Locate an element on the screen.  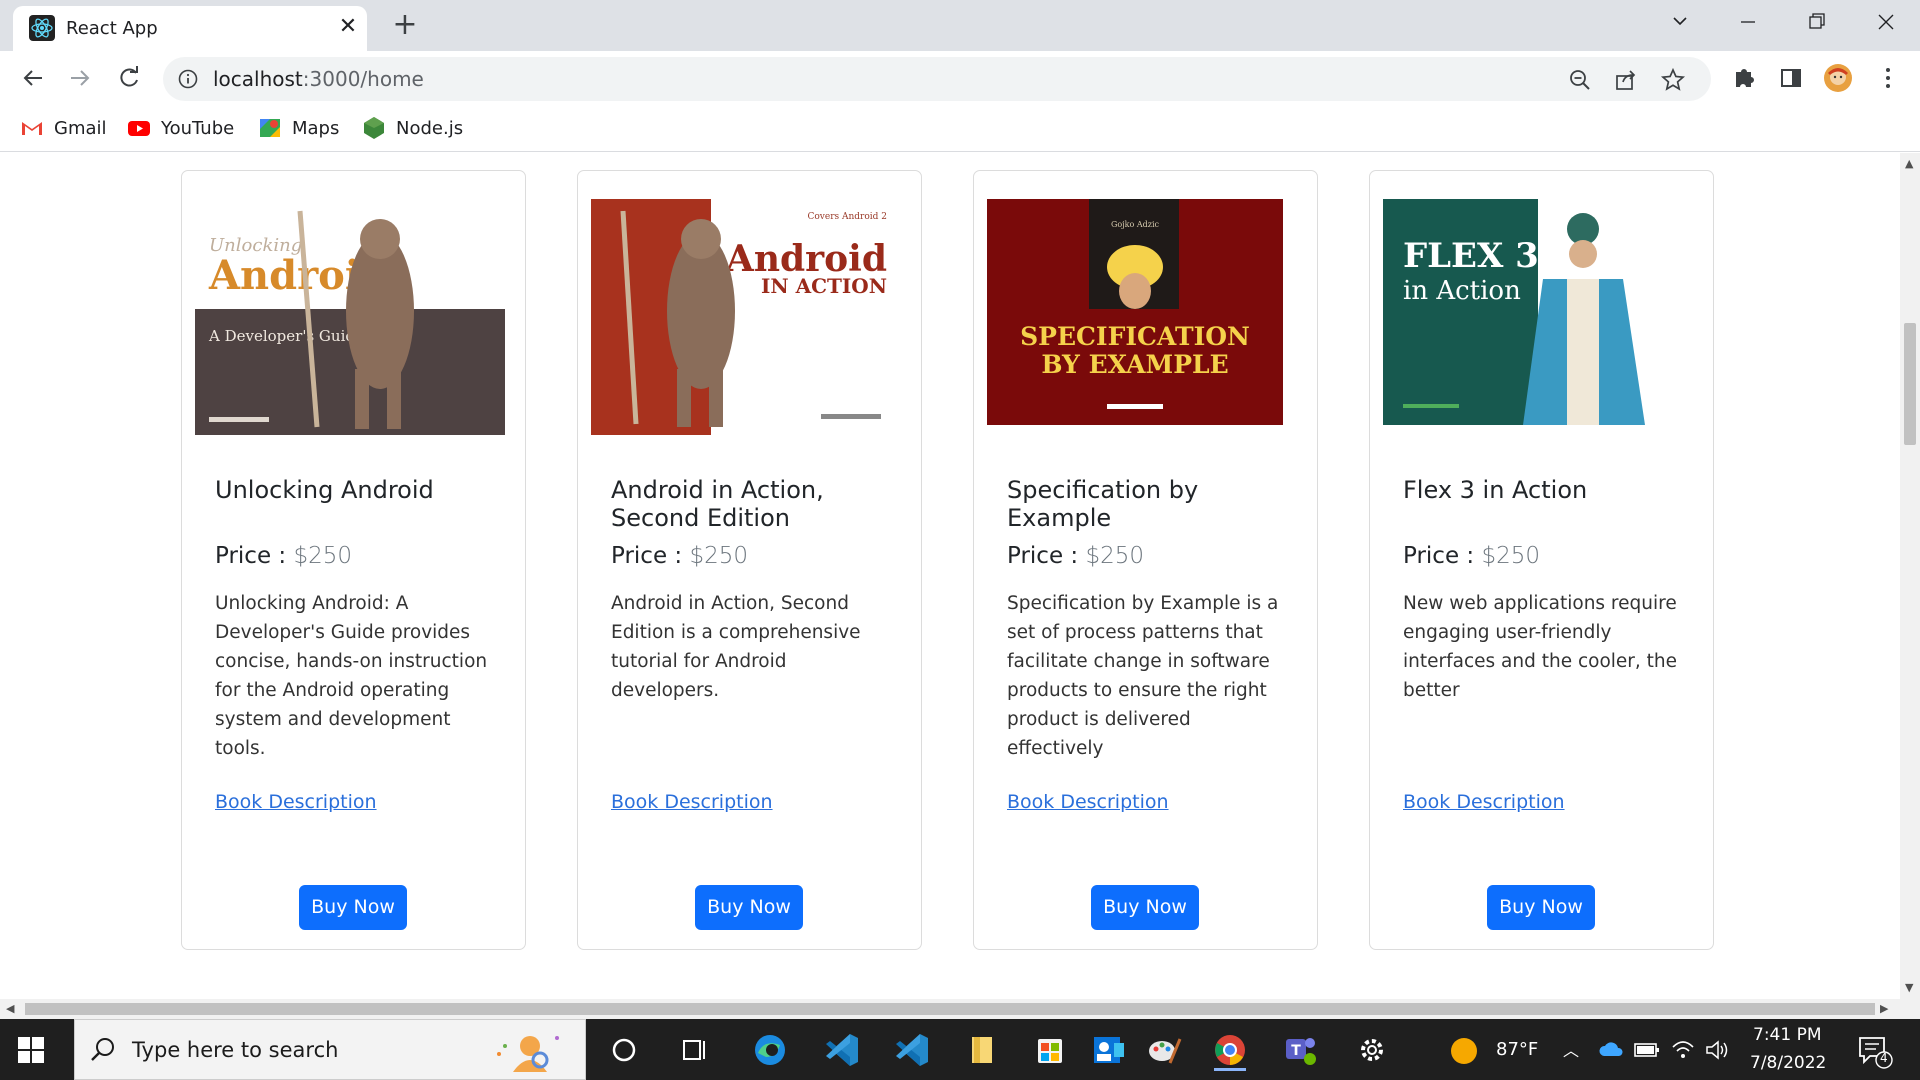
bookmark-gmail: Gmail is located at coordinates (63, 128).